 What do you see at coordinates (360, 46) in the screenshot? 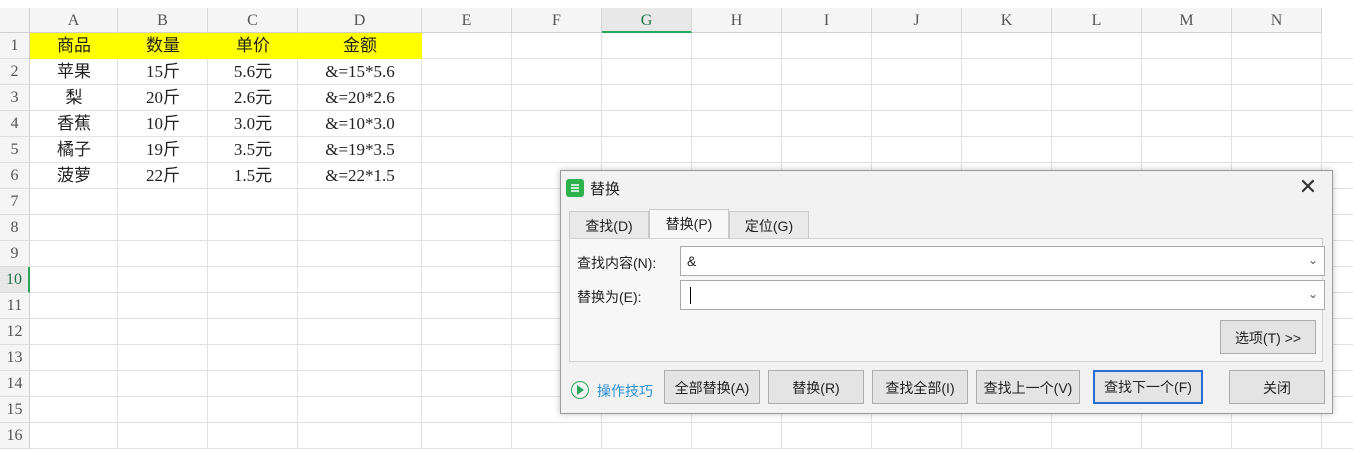
I see `cell-d1: 金额` at bounding box center [360, 46].